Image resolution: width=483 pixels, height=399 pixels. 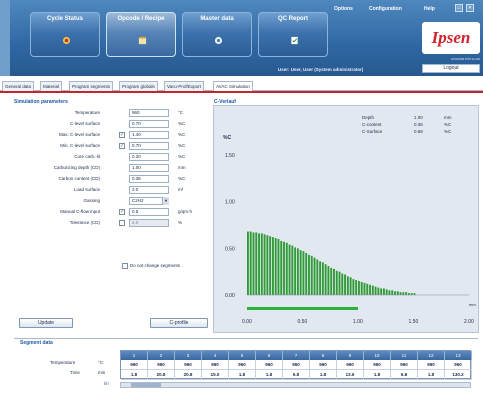 I want to click on chevron-down-icon: ▼, so click(x=165, y=201).